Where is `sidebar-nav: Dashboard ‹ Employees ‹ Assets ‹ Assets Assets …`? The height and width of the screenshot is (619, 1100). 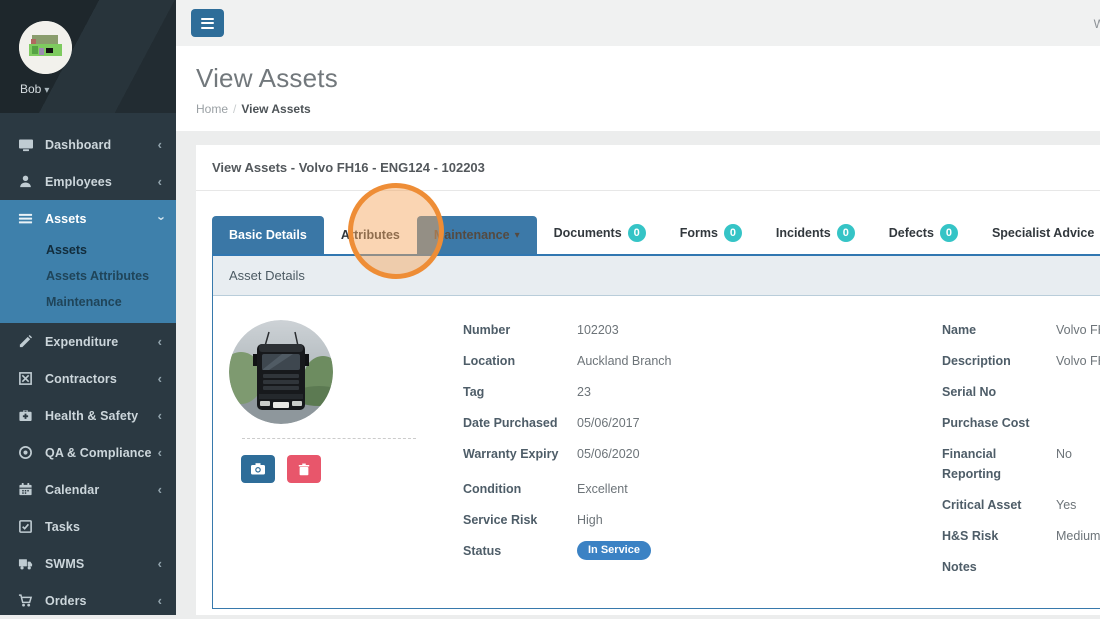
sidebar-nav: Dashboard ‹ Employees ‹ Assets ‹ Assets Assets … is located at coordinates (88, 366).